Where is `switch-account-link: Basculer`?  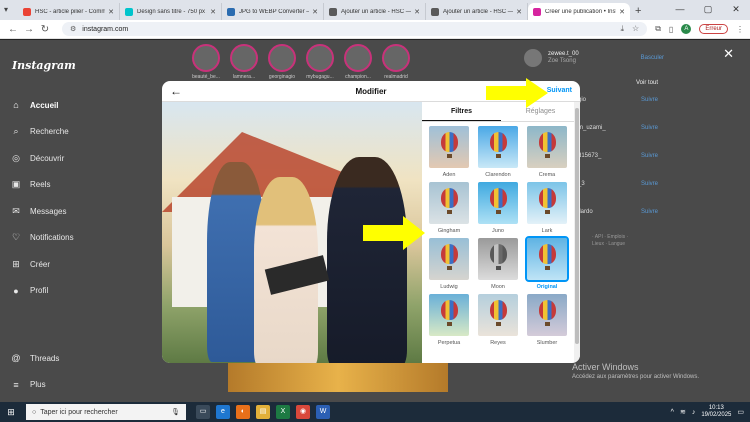 switch-account-link: Basculer is located at coordinates (652, 58).